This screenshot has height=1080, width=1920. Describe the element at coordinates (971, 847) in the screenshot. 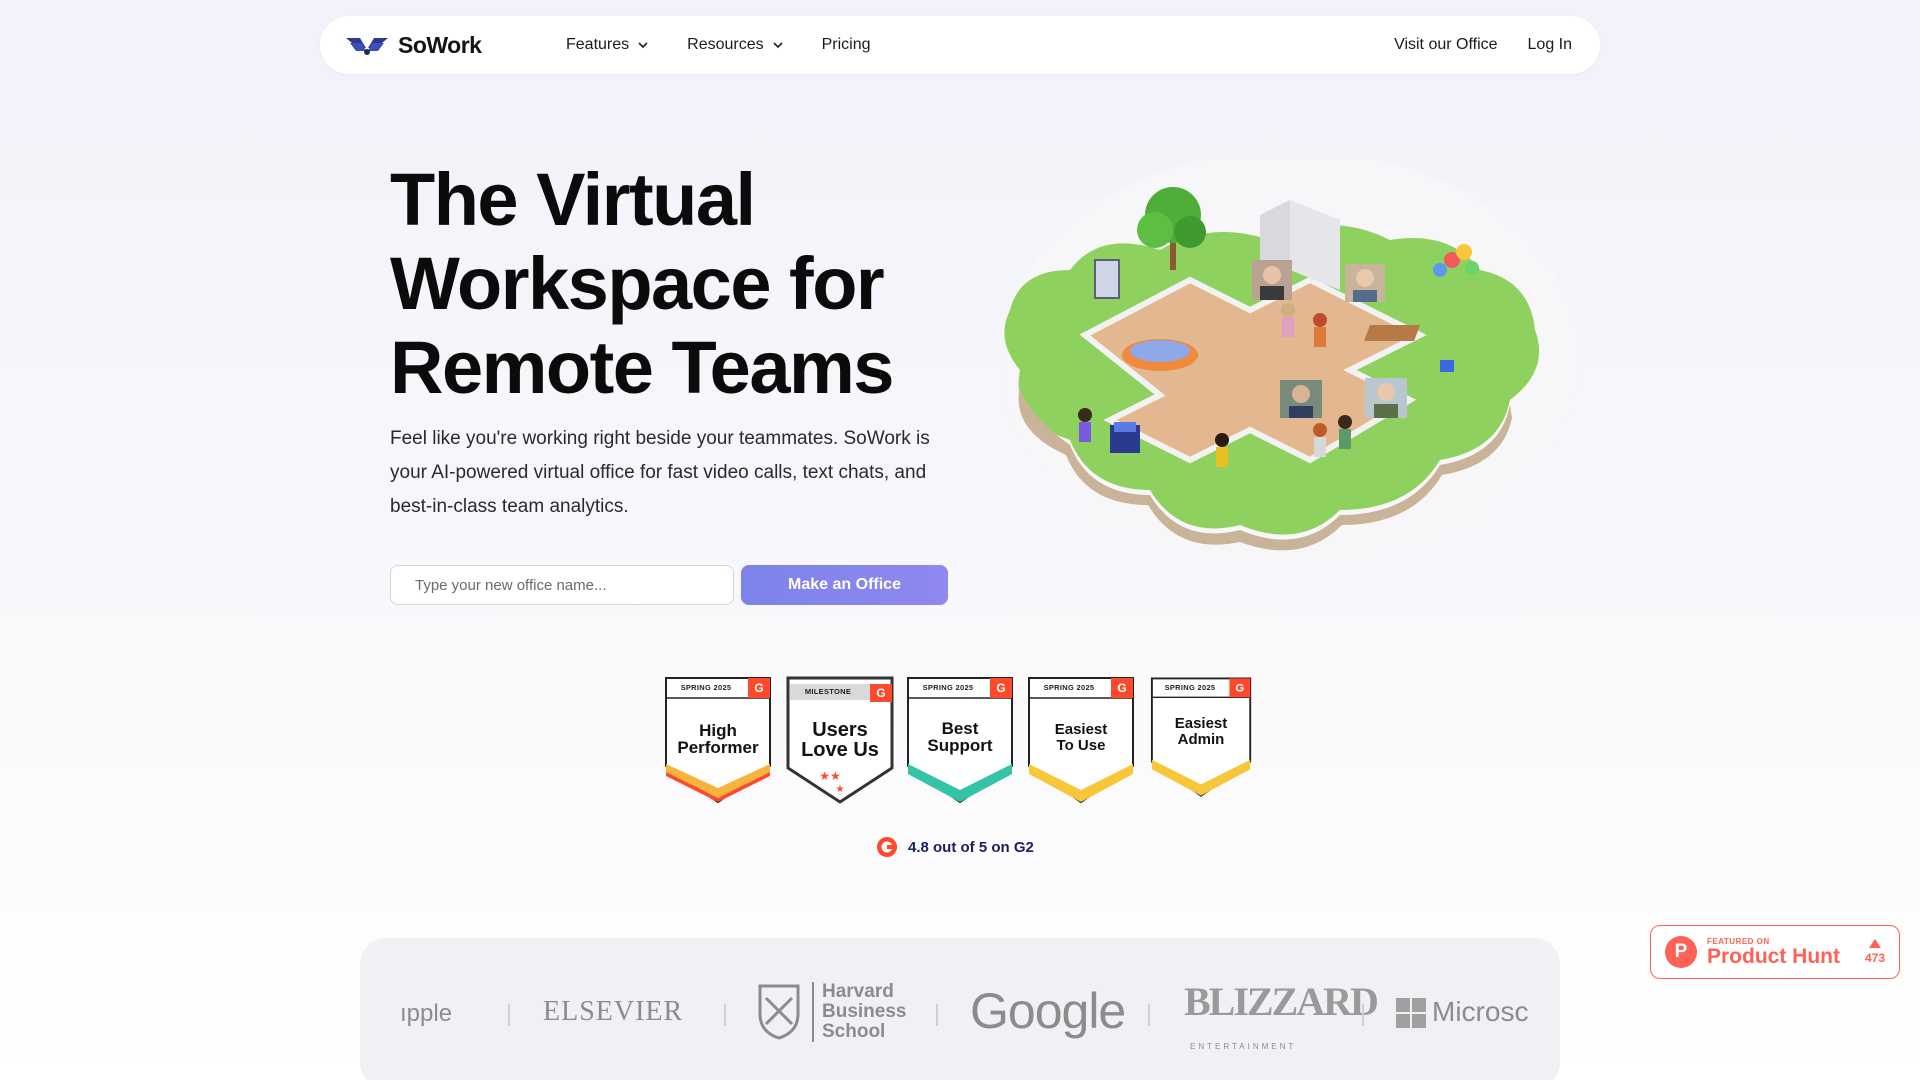

I see `rating-text: 4.8 out of 5 on G2` at that location.